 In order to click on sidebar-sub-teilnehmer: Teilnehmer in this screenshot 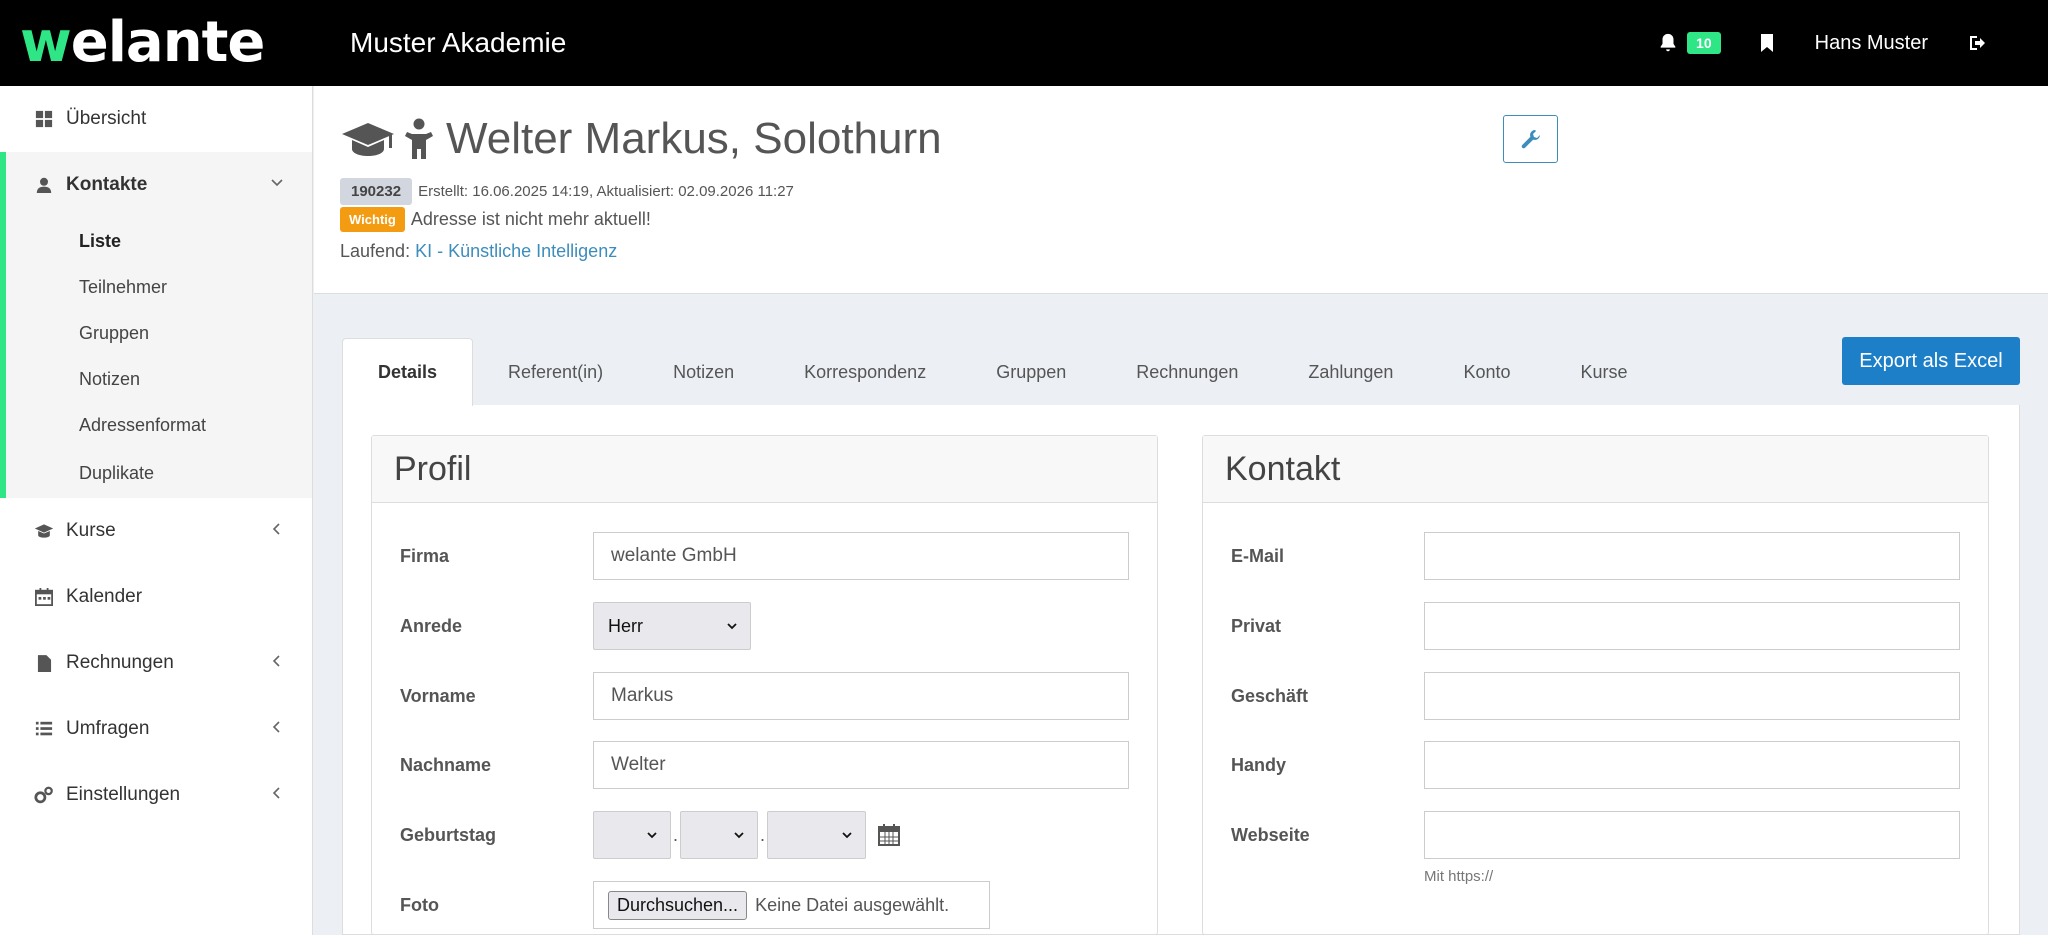, I will do `click(159, 287)`.